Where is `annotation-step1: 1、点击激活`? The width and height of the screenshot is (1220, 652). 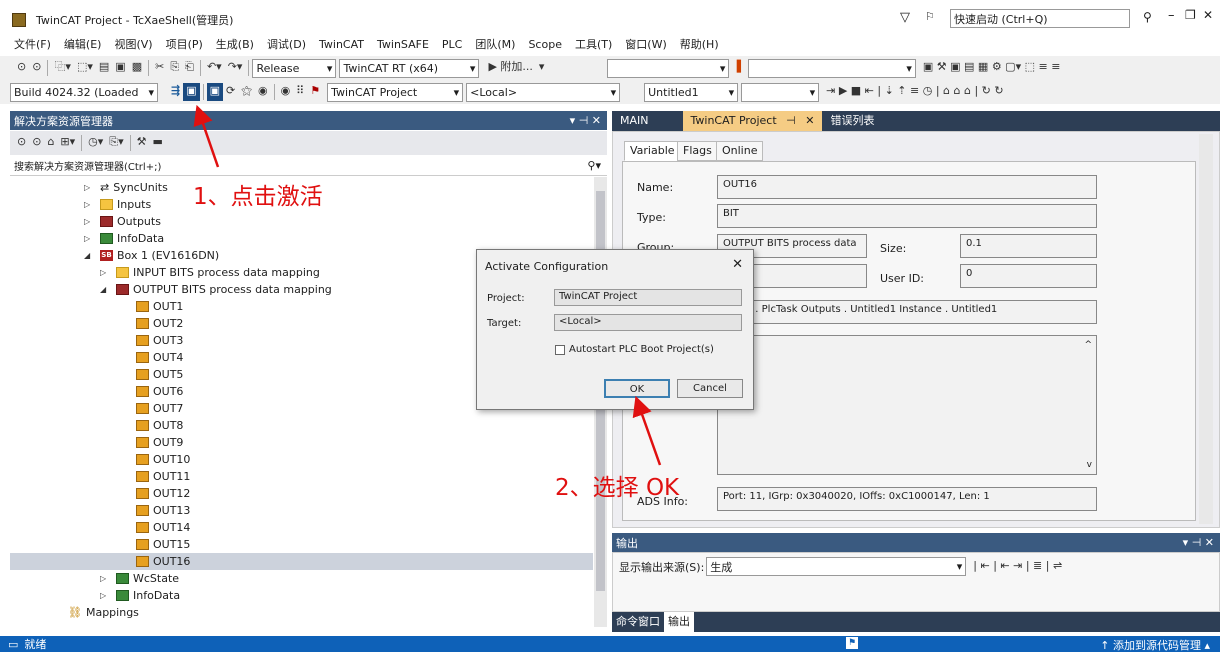
annotation-step1: 1、点击激活 is located at coordinates (258, 197).